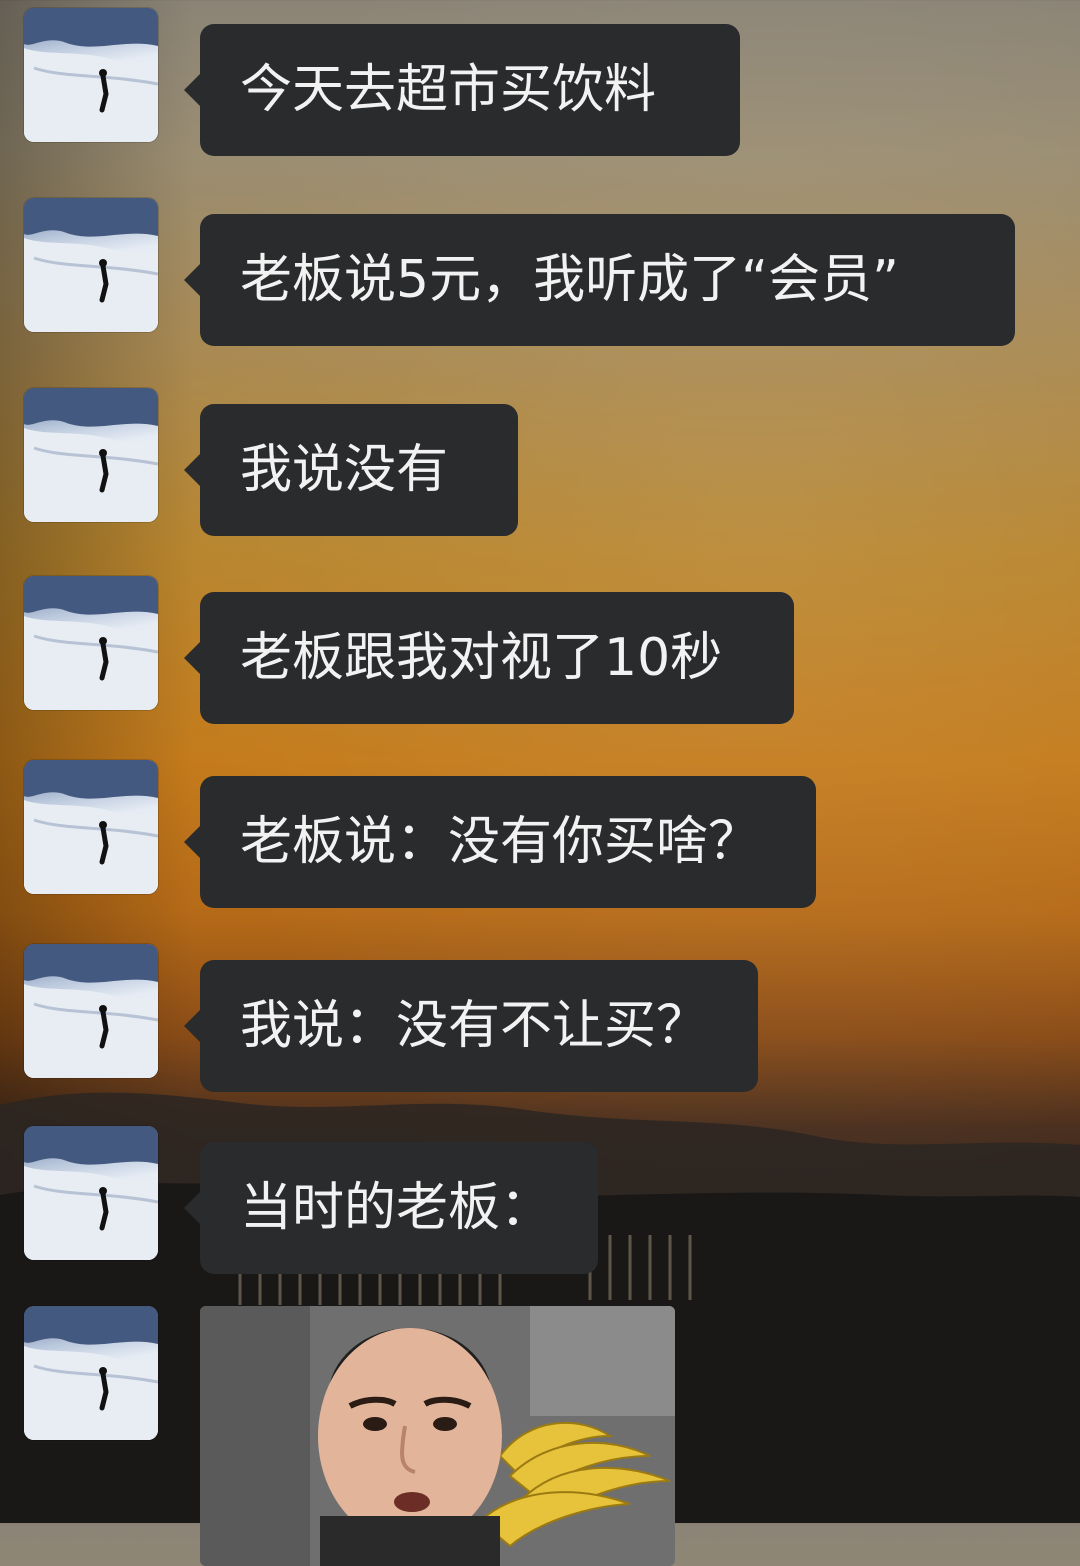 This screenshot has height=1566, width=1080. Describe the element at coordinates (500, 842) in the screenshot. I see `message-bubble: 老板说：没有你买啥？` at that location.